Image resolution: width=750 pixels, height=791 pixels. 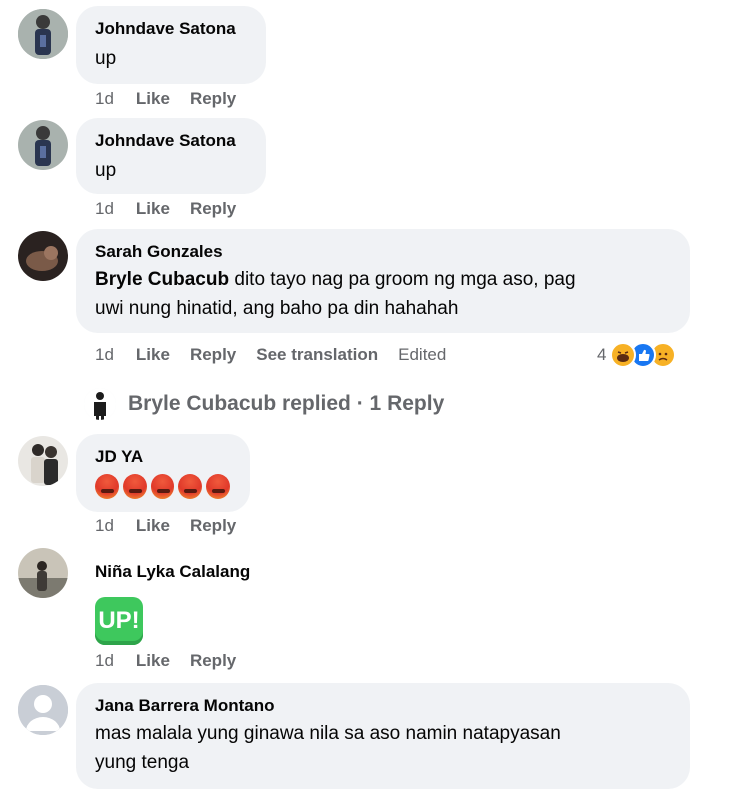 I want to click on view-replies-text: Bryle Cubacub replied · 1 Reply, so click(x=286, y=404).